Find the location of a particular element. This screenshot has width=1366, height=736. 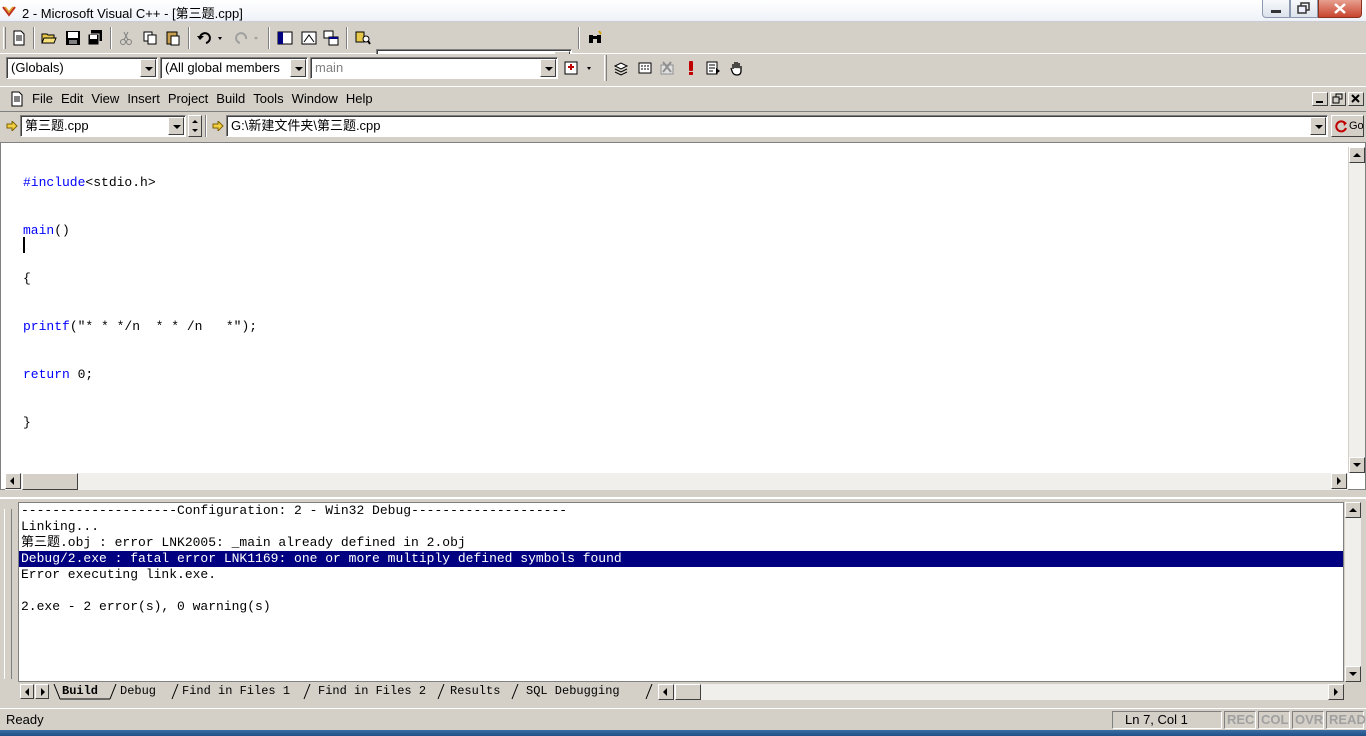

title-bar: 2 - Microsoft Visual C++ - [第三题.cpp] is located at coordinates (683, 11).